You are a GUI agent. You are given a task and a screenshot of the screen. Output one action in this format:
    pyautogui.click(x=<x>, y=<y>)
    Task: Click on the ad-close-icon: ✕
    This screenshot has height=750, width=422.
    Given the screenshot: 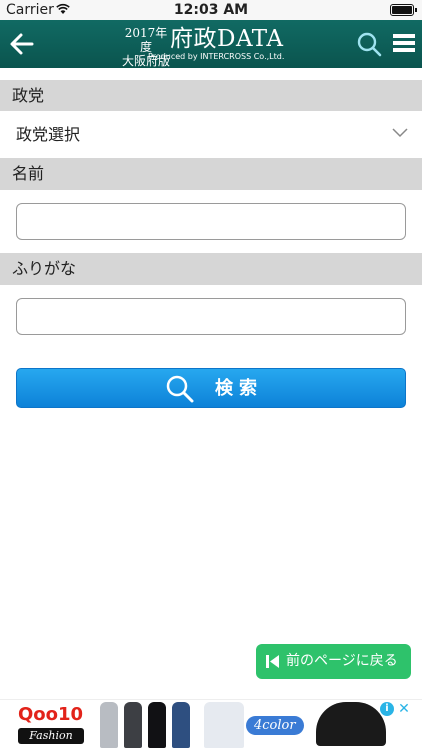 What is the action you would take?
    pyautogui.click(x=404, y=709)
    